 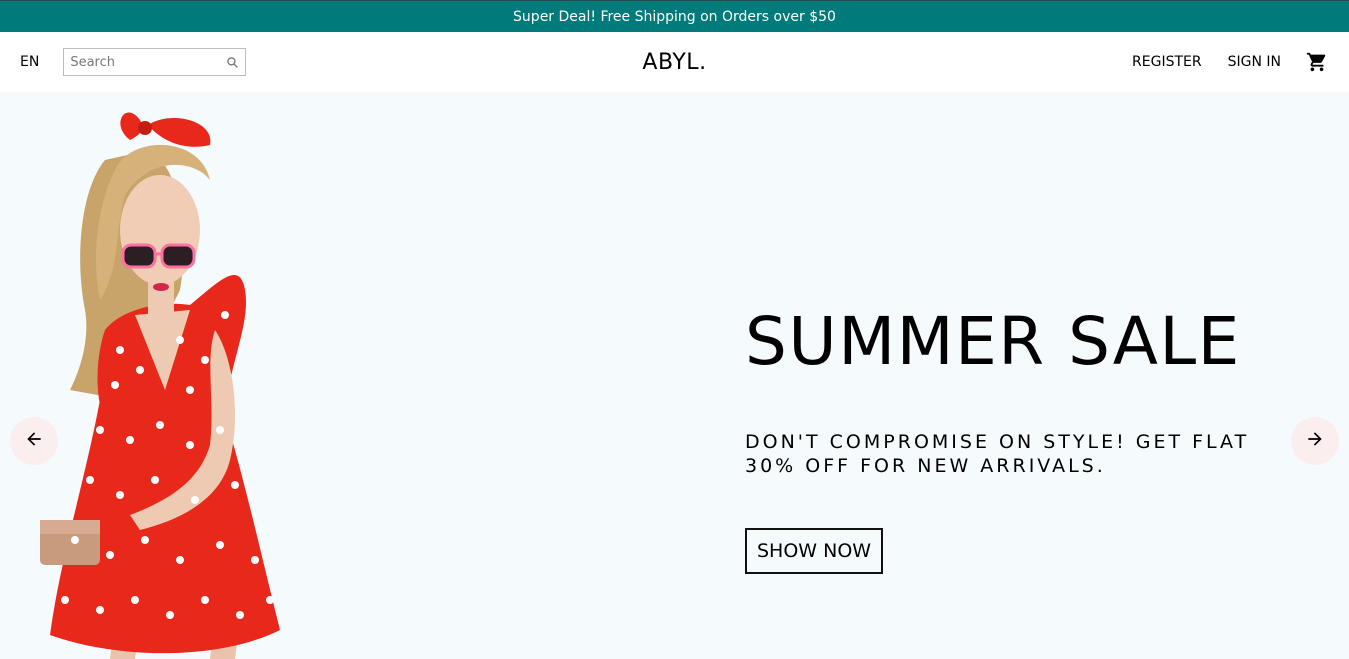 What do you see at coordinates (1254, 62) in the screenshot?
I see `sign-in-link: SIGN IN` at bounding box center [1254, 62].